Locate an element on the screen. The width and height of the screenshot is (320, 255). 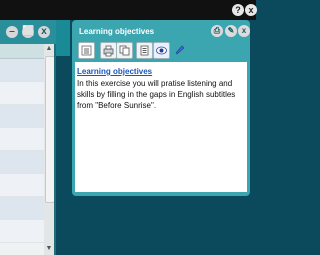
window-toolbar is located at coordinates (161, 51).